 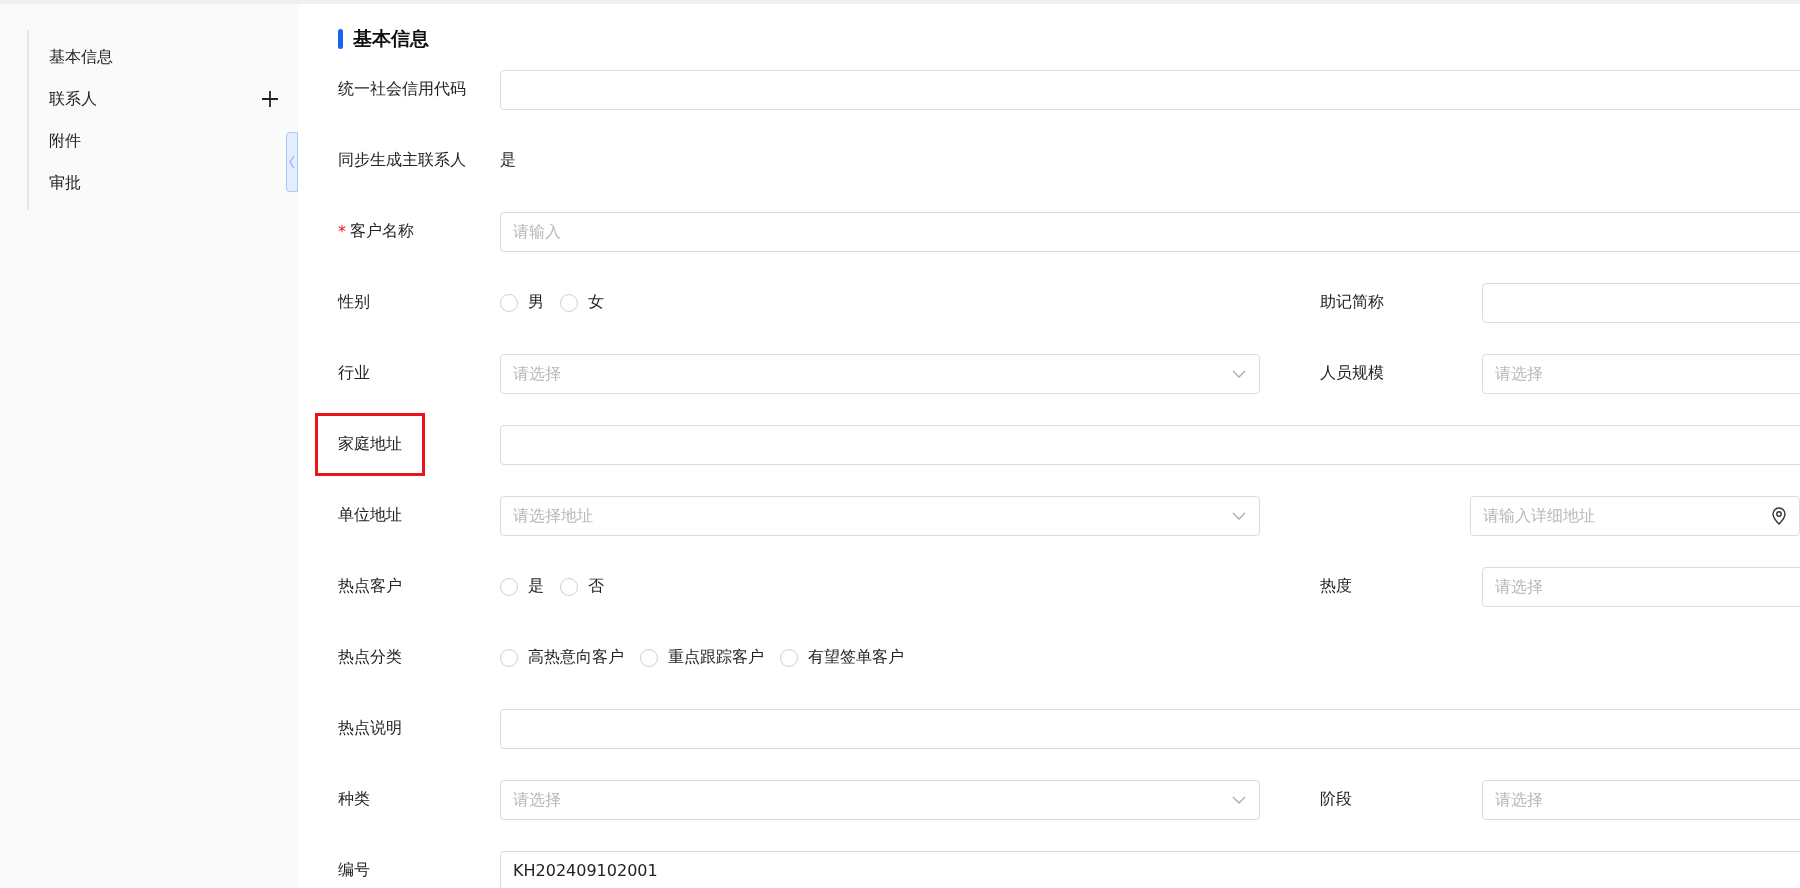 What do you see at coordinates (1336, 799) in the screenshot?
I see `field-label: 阶段` at bounding box center [1336, 799].